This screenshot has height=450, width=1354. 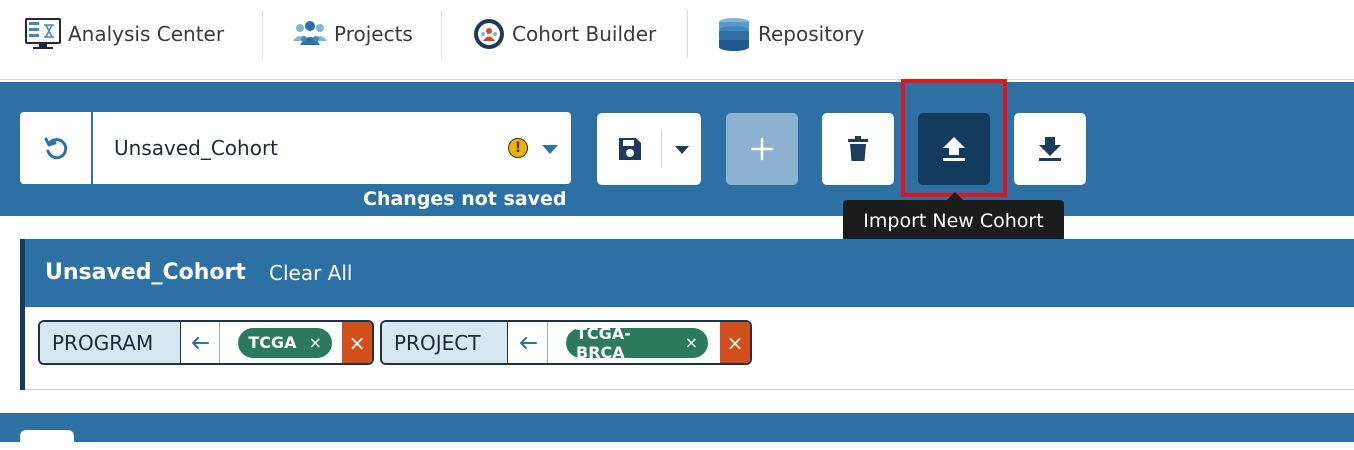 I want to click on nav-analysis-center: Analysis Center, so click(x=124, y=34).